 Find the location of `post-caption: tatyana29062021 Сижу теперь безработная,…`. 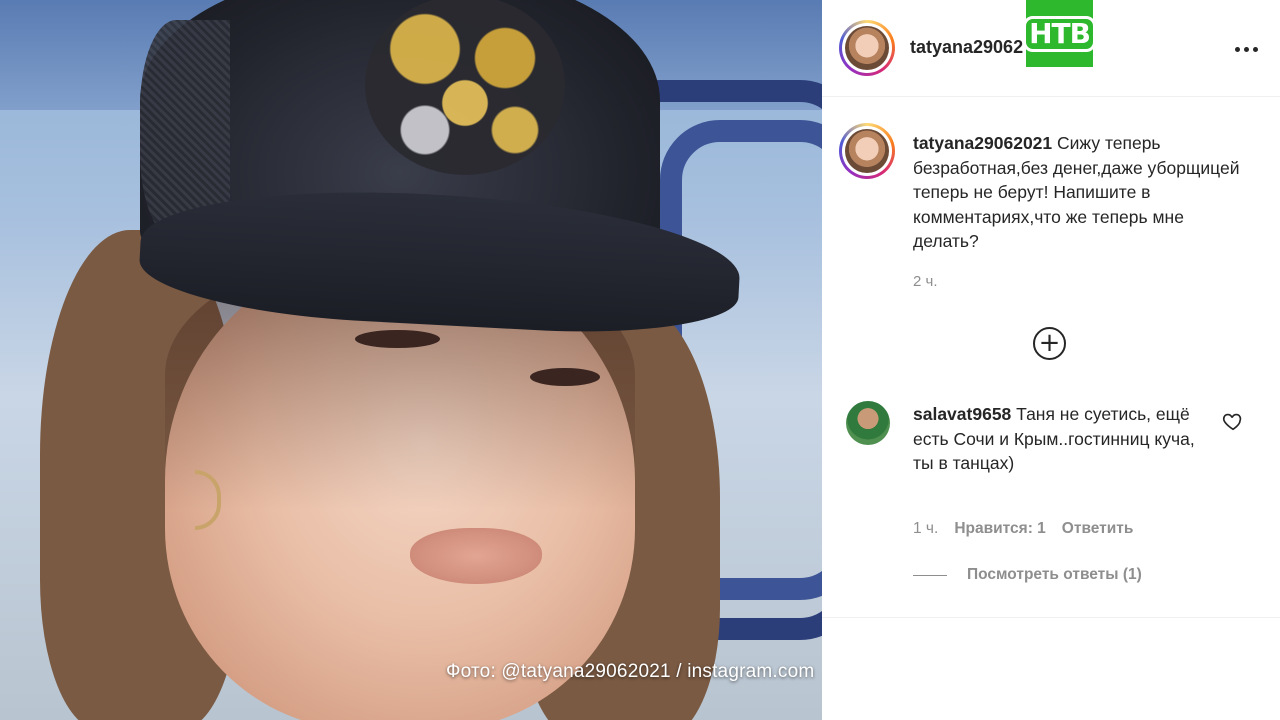

post-caption: tatyana29062021 Сижу теперь безработная,… is located at coordinates (1083, 192).